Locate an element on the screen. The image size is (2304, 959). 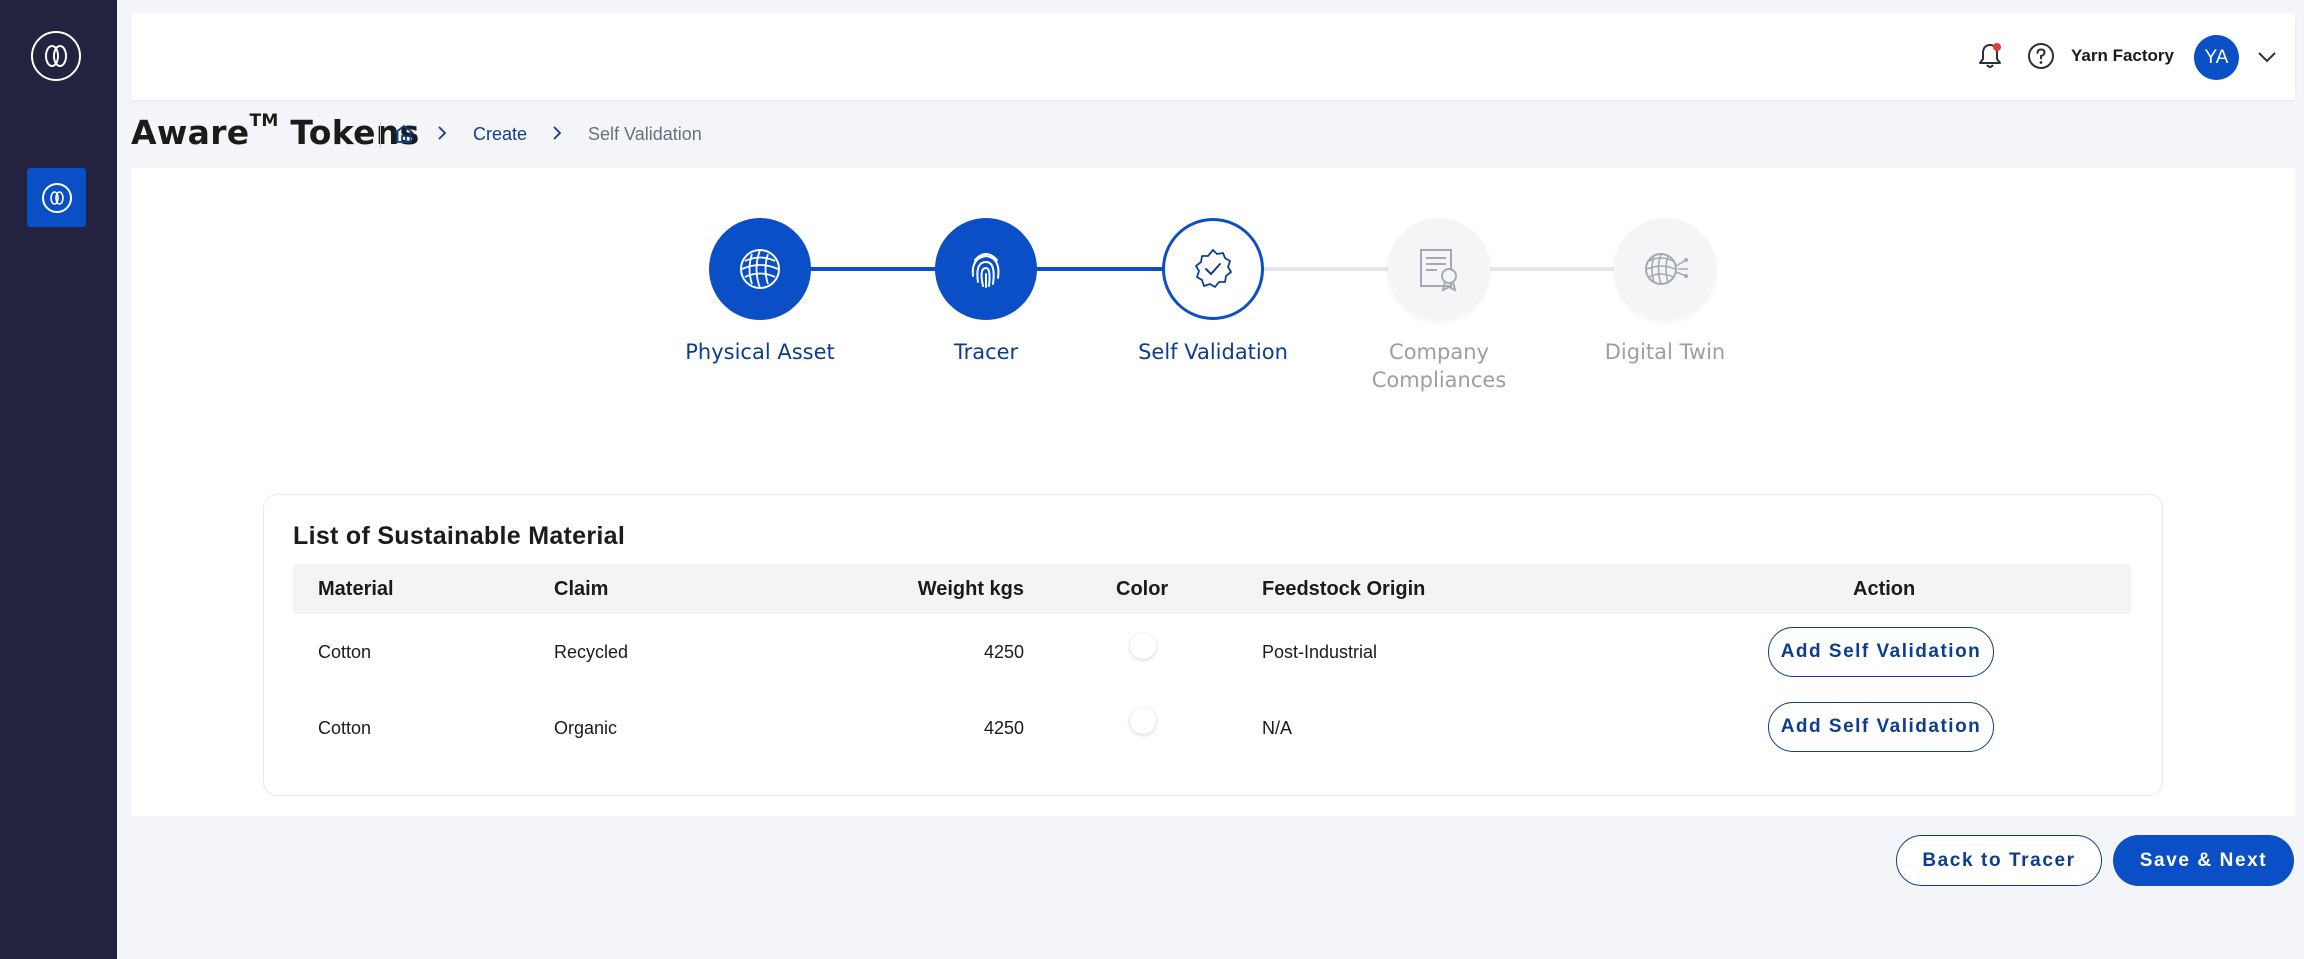
yarn-ball-icon is located at coordinates (760, 269).